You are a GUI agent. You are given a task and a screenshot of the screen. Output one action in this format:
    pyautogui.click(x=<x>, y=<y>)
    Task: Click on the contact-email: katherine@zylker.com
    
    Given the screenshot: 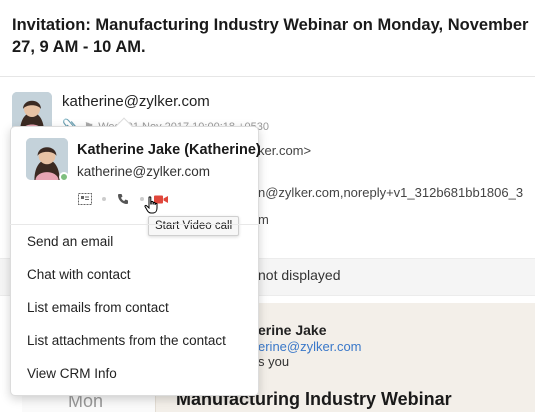 What is the action you would take?
    pyautogui.click(x=144, y=171)
    